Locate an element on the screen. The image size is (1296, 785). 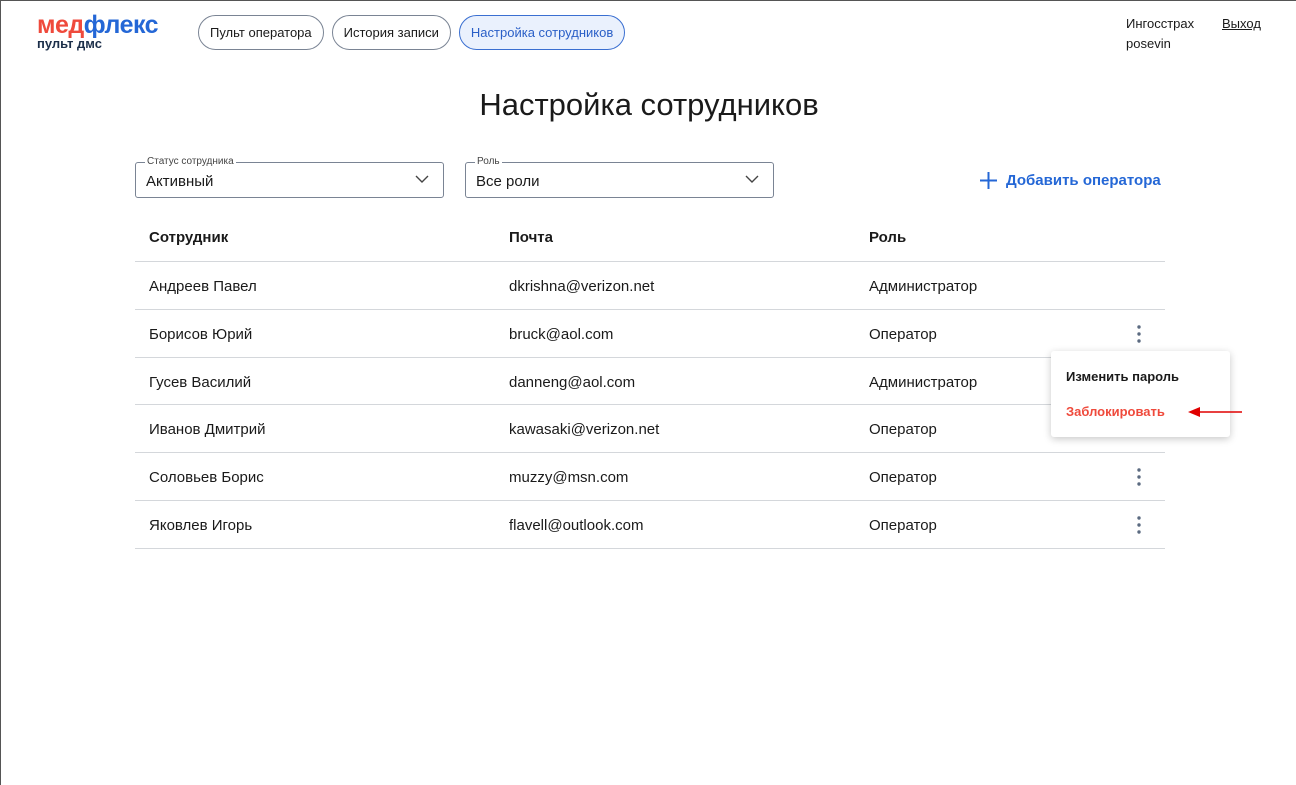
logo-wordmark: медфлекс is located at coordinates (98, 25).